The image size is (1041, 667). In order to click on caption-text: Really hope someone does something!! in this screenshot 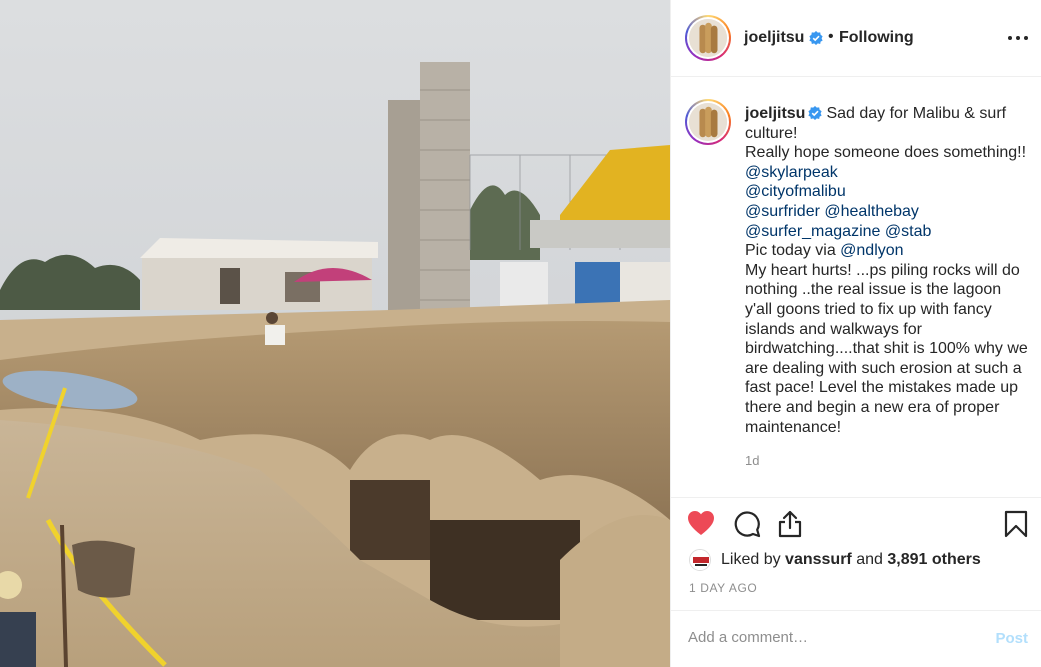, I will do `click(886, 153)`.